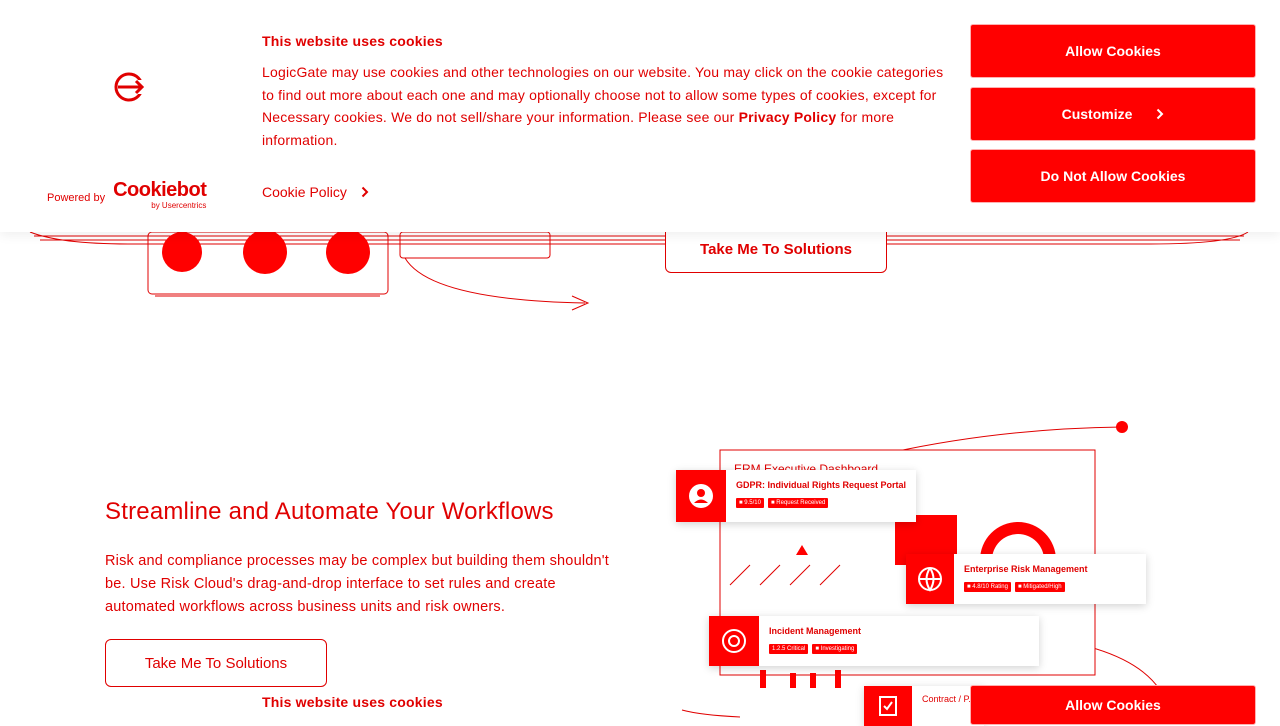 This screenshot has height=726, width=1280. What do you see at coordinates (1097, 114) in the screenshot?
I see `customize-label: Customize` at bounding box center [1097, 114].